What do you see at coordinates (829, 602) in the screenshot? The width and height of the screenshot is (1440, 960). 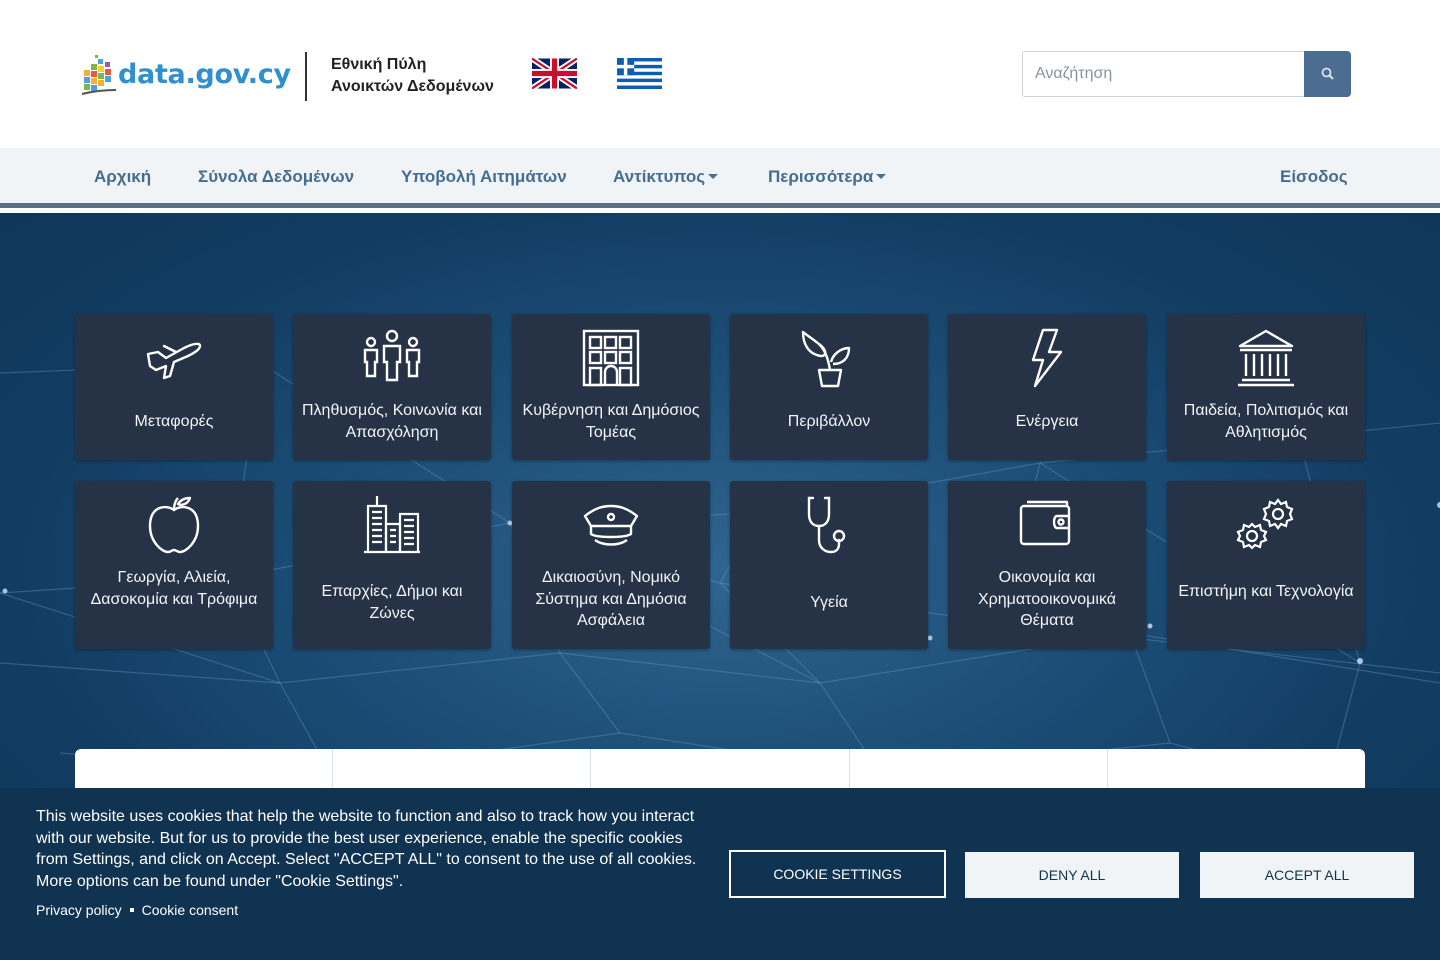 I see `category-label: Υγεία` at bounding box center [829, 602].